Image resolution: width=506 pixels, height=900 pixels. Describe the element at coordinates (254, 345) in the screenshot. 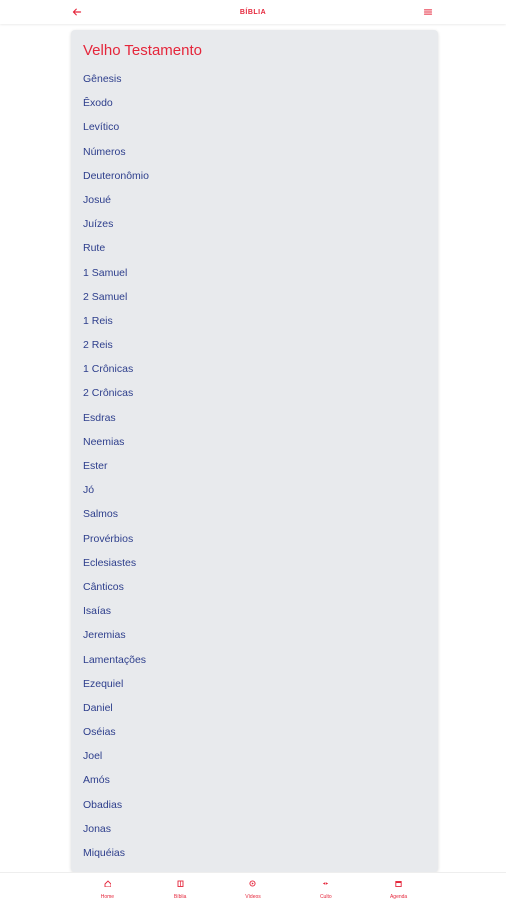

I see `book-item: 2 Reis` at that location.